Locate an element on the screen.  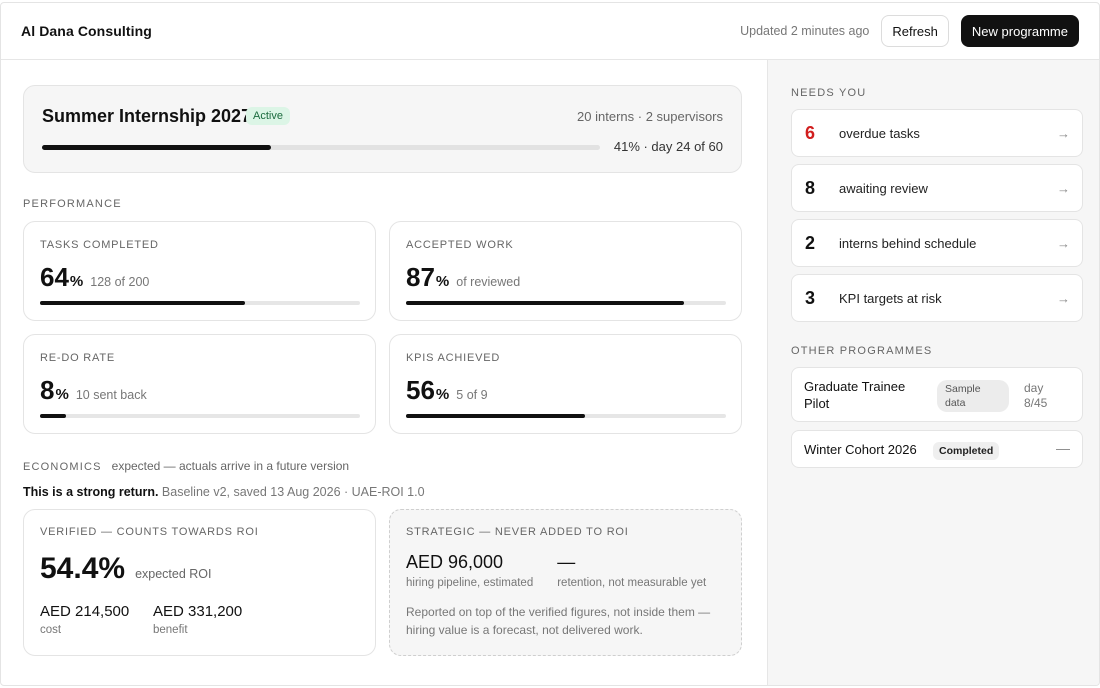
metric-number: 56 is located at coordinates (420, 390).